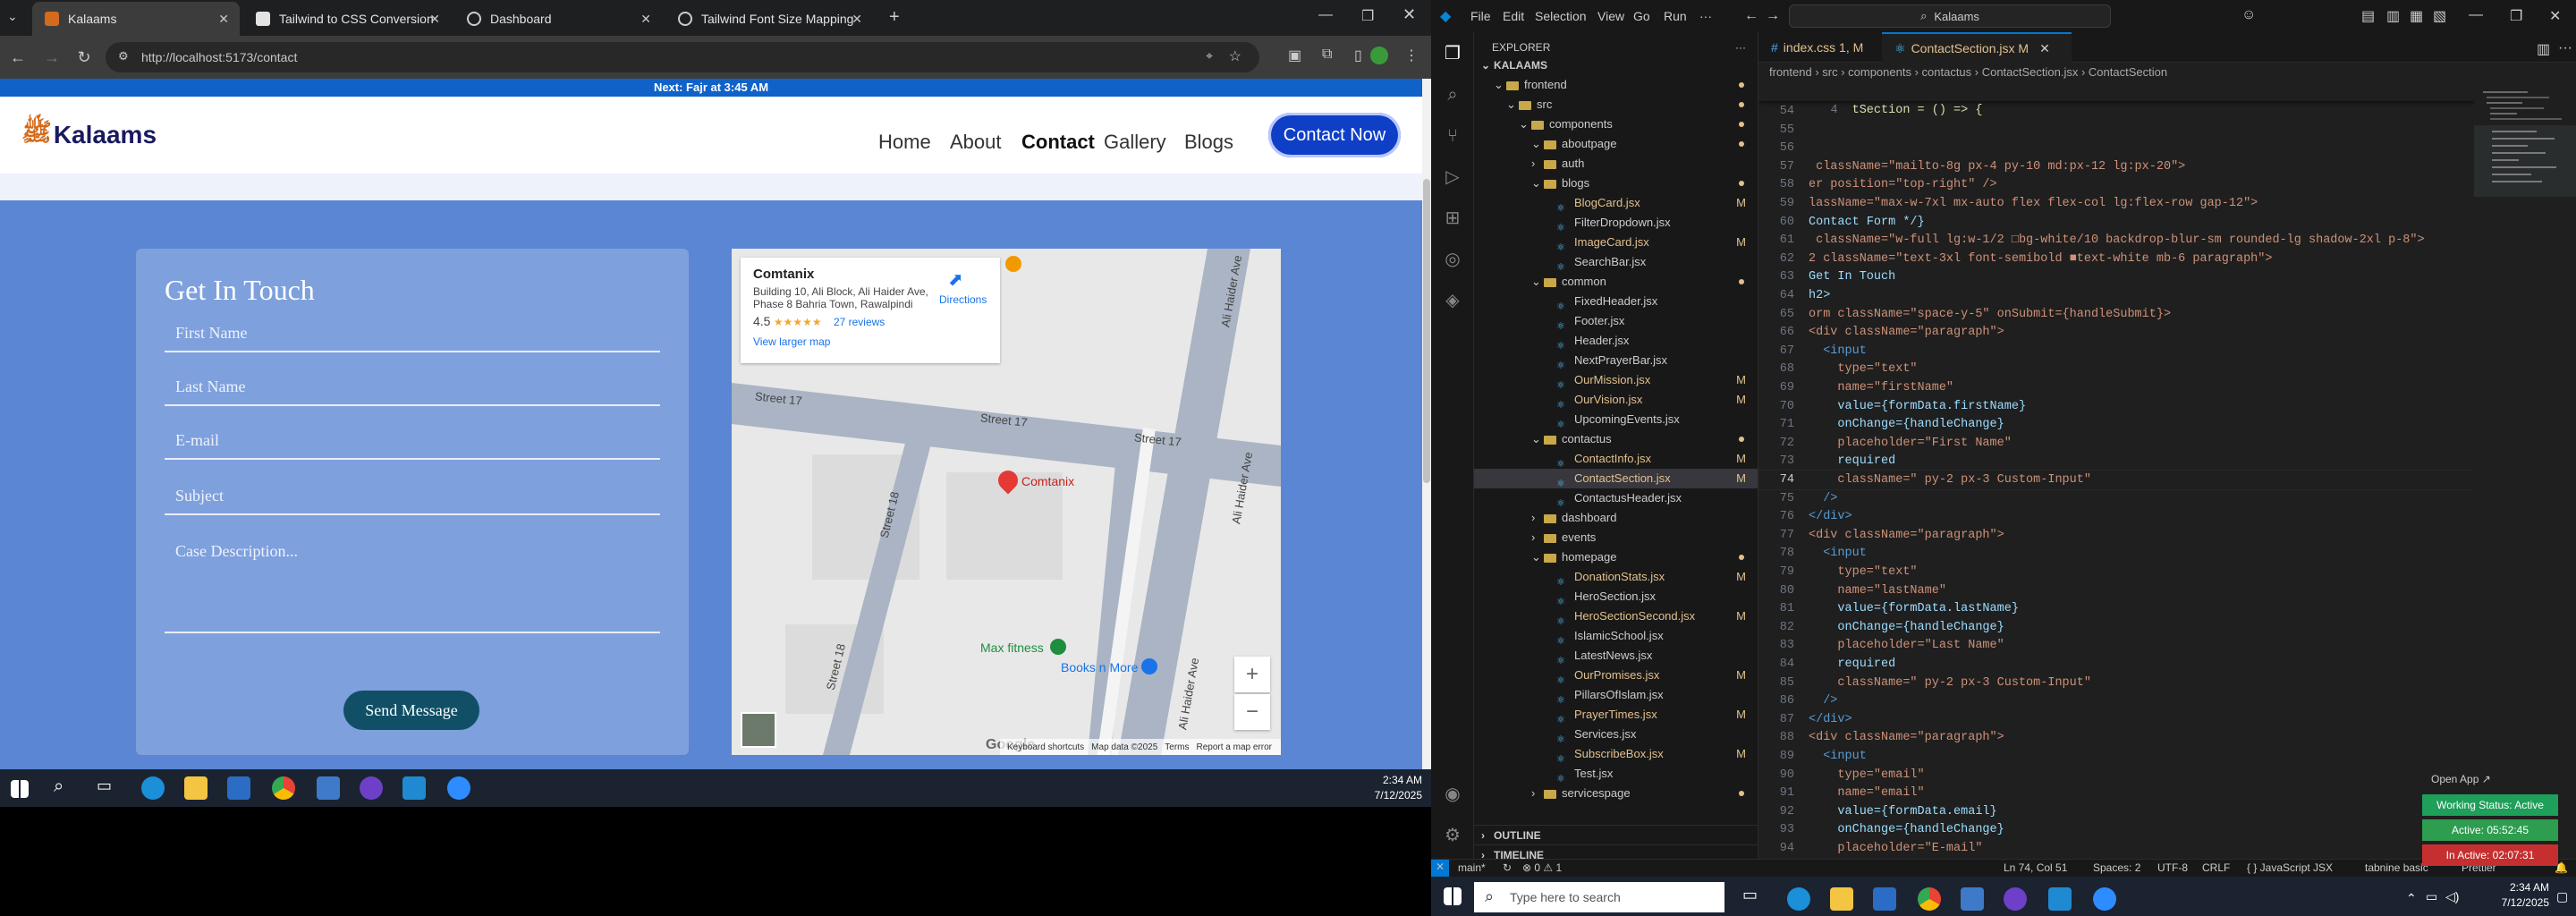 This screenshot has height=916, width=2576. What do you see at coordinates (1616, 341) in the screenshot?
I see `file-item: ⚛ Header.jsx` at bounding box center [1616, 341].